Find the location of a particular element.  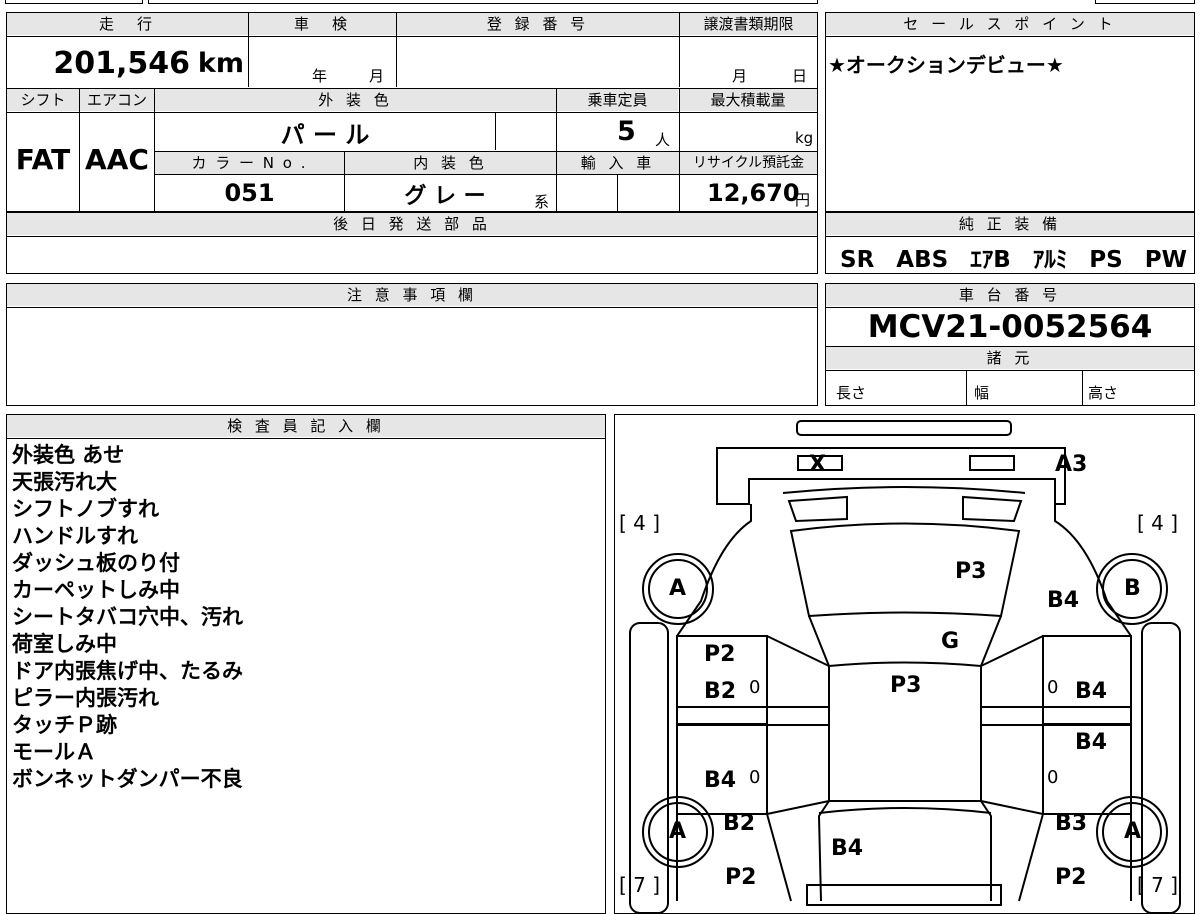

shaken-header: 車 検 is located at coordinates (322, 24).